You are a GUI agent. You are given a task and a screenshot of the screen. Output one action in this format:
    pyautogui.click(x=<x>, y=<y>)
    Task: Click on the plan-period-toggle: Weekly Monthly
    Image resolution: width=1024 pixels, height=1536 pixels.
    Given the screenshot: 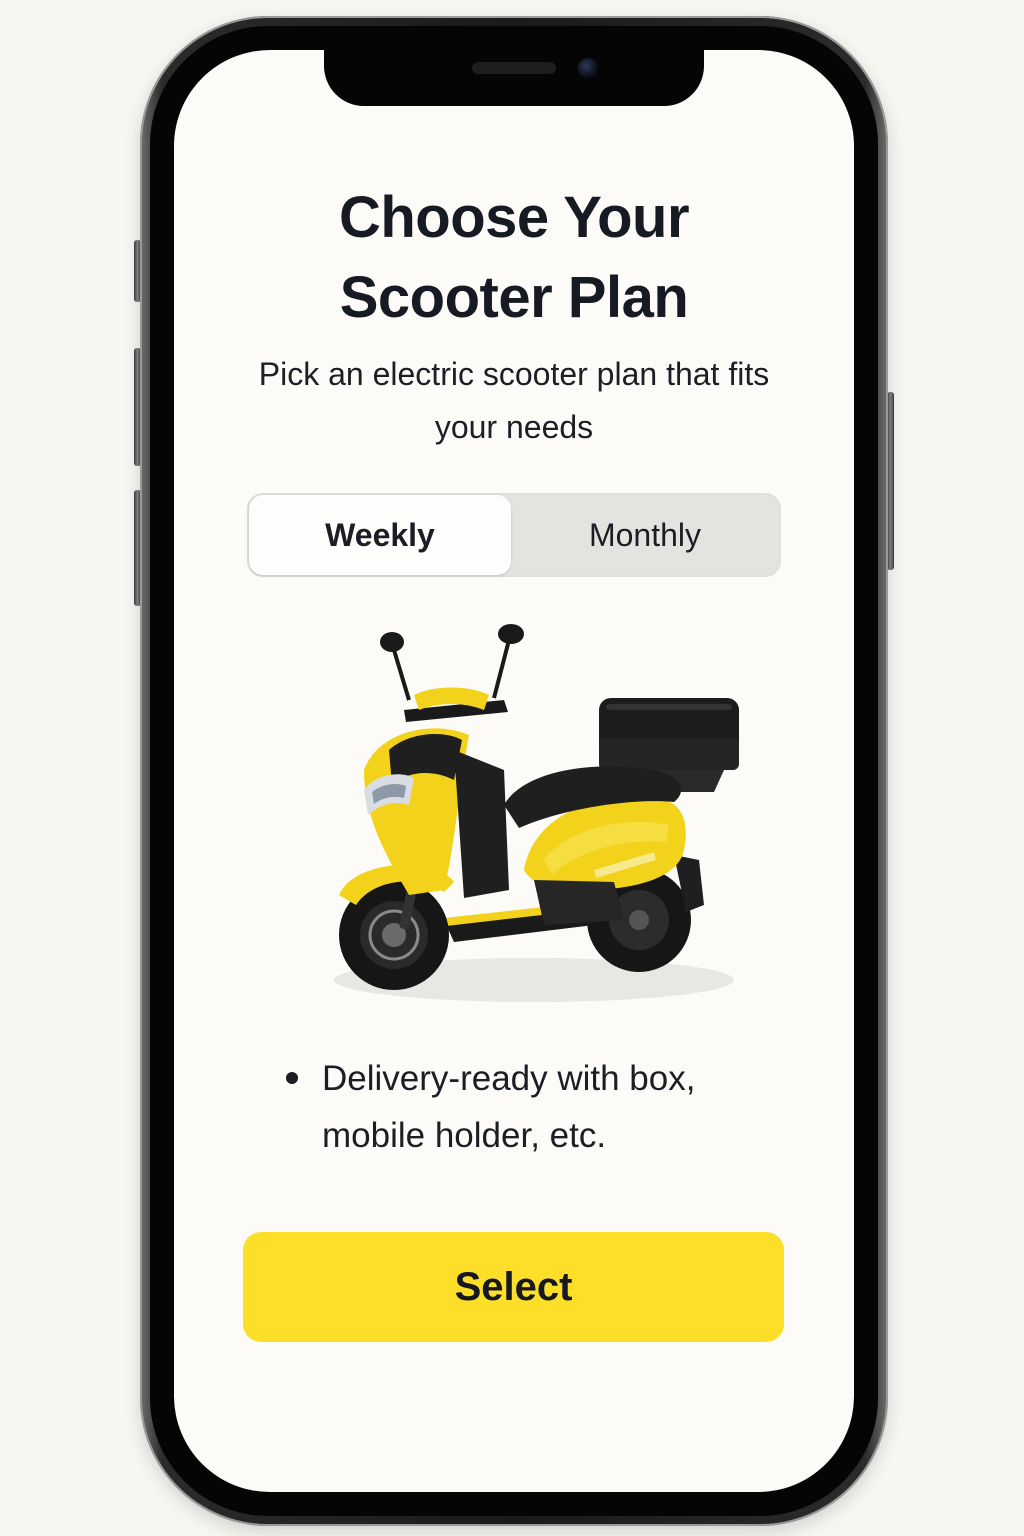 What is the action you would take?
    pyautogui.click(x=514, y=535)
    